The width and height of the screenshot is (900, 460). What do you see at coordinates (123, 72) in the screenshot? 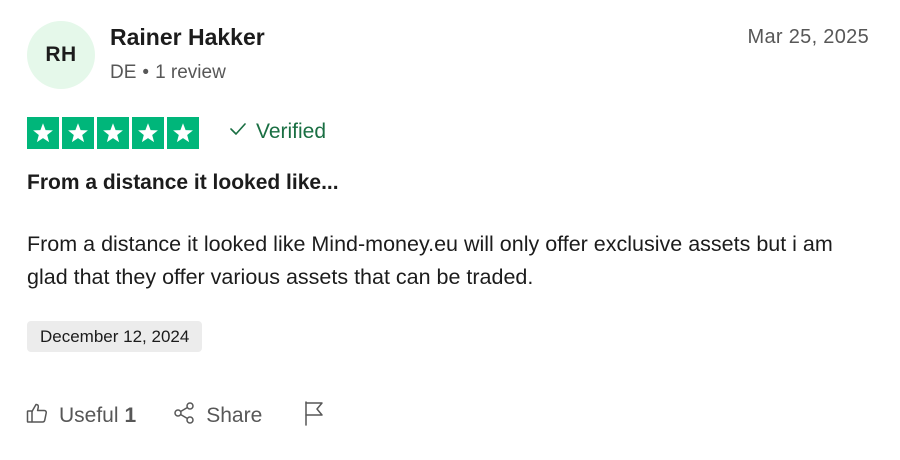
I see `reviewer-country: DE` at bounding box center [123, 72].